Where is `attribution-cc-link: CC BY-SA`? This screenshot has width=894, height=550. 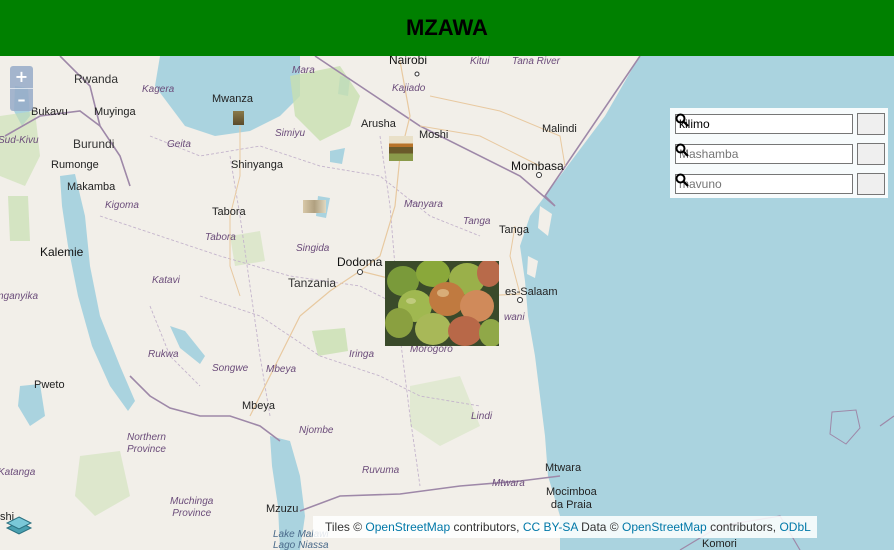
attribution-cc-link: CC BY-SA is located at coordinates (550, 527).